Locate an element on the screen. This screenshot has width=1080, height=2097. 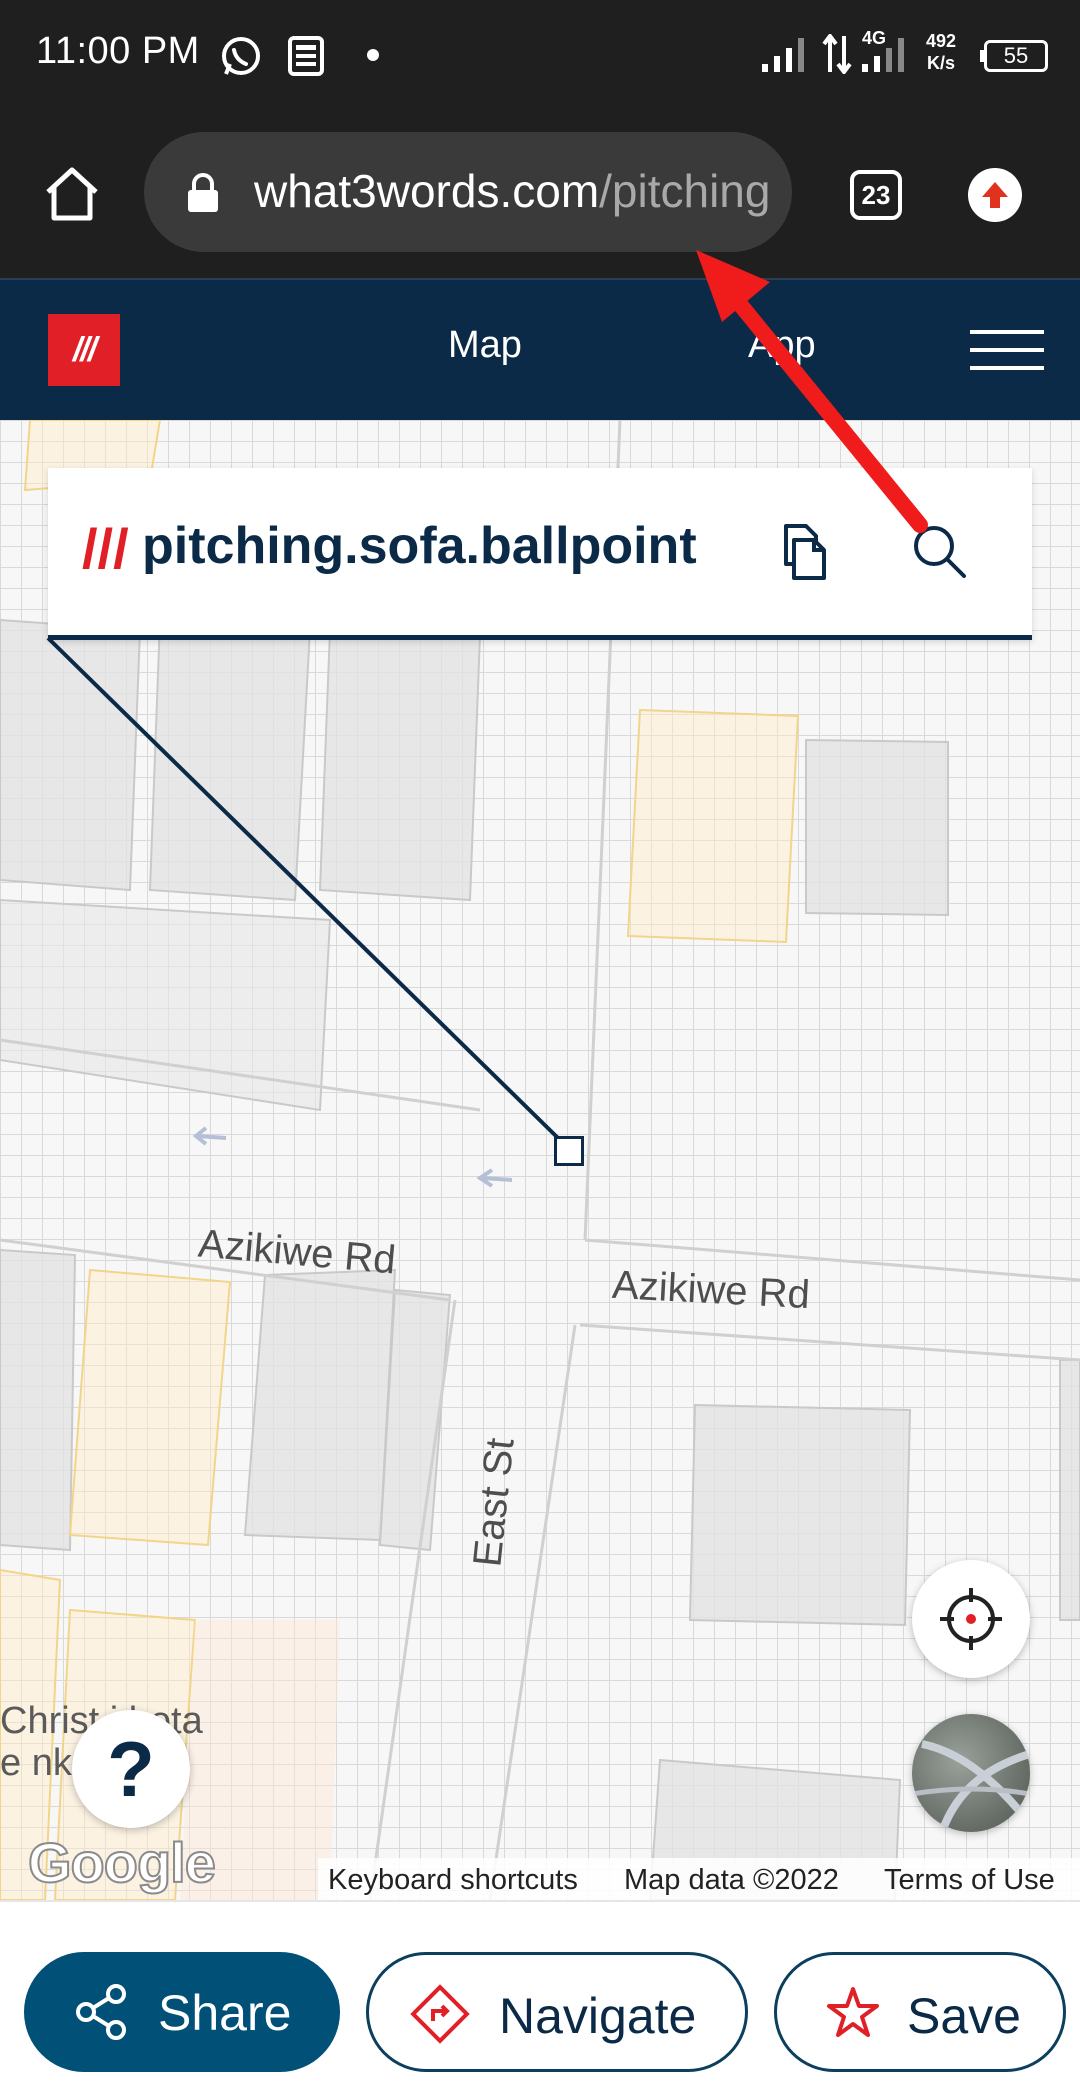
share-button: Share is located at coordinates (182, 2012).